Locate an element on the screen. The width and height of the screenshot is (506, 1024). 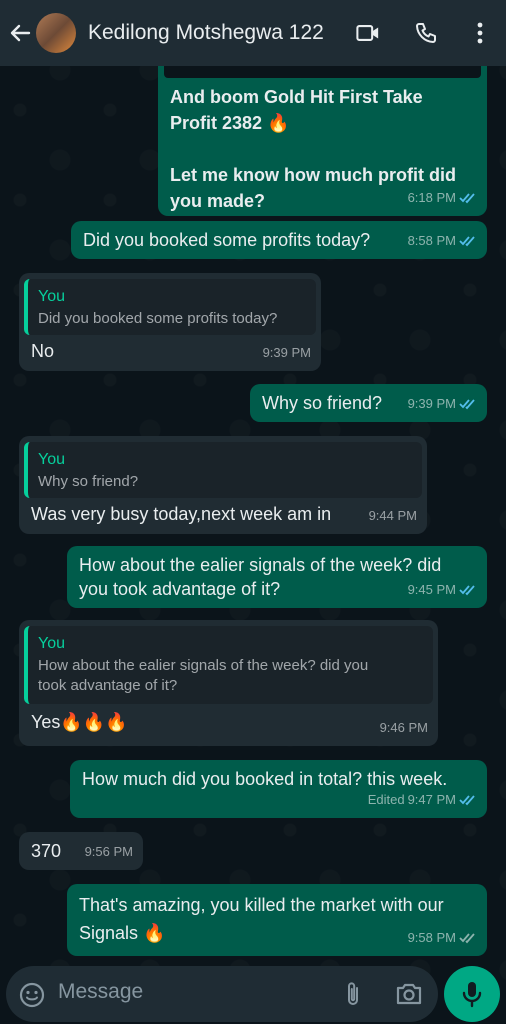
message-composer: Message is located at coordinates (222, 994).